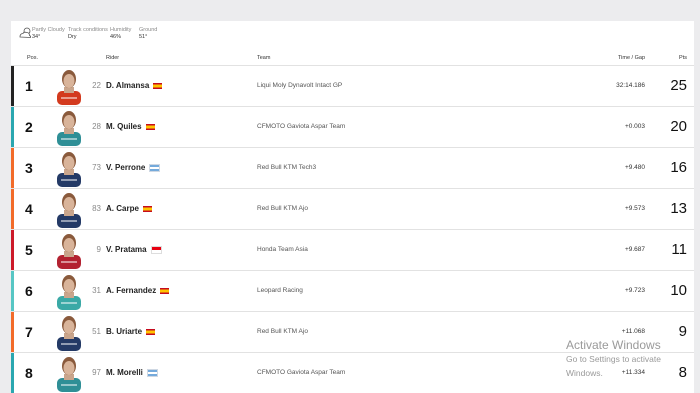 The width and height of the screenshot is (700, 393). I want to click on time-gap: +9.480, so click(634, 167).